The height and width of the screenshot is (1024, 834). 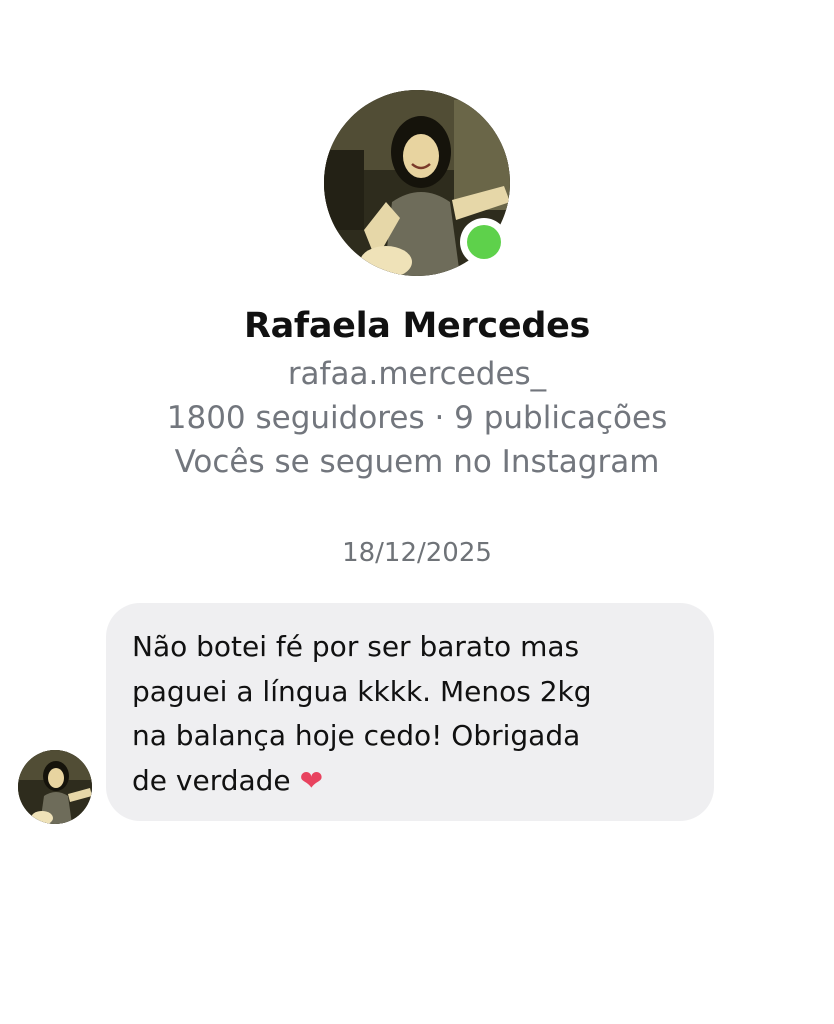 I want to click on profile-username: rafaa.mercedes_, so click(x=417, y=374).